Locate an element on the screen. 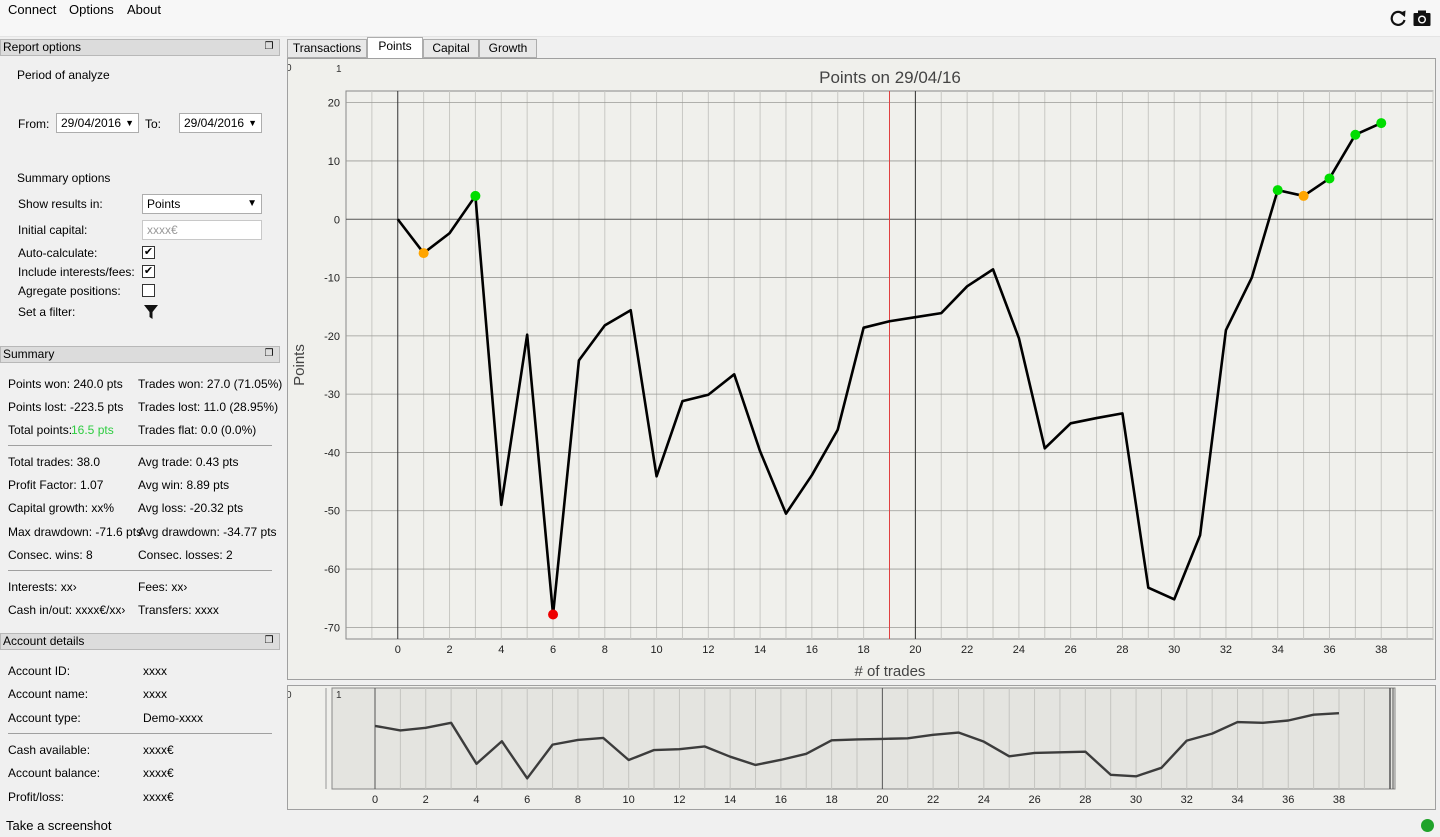  account-field-label: Account ID: is located at coordinates (39, 671).